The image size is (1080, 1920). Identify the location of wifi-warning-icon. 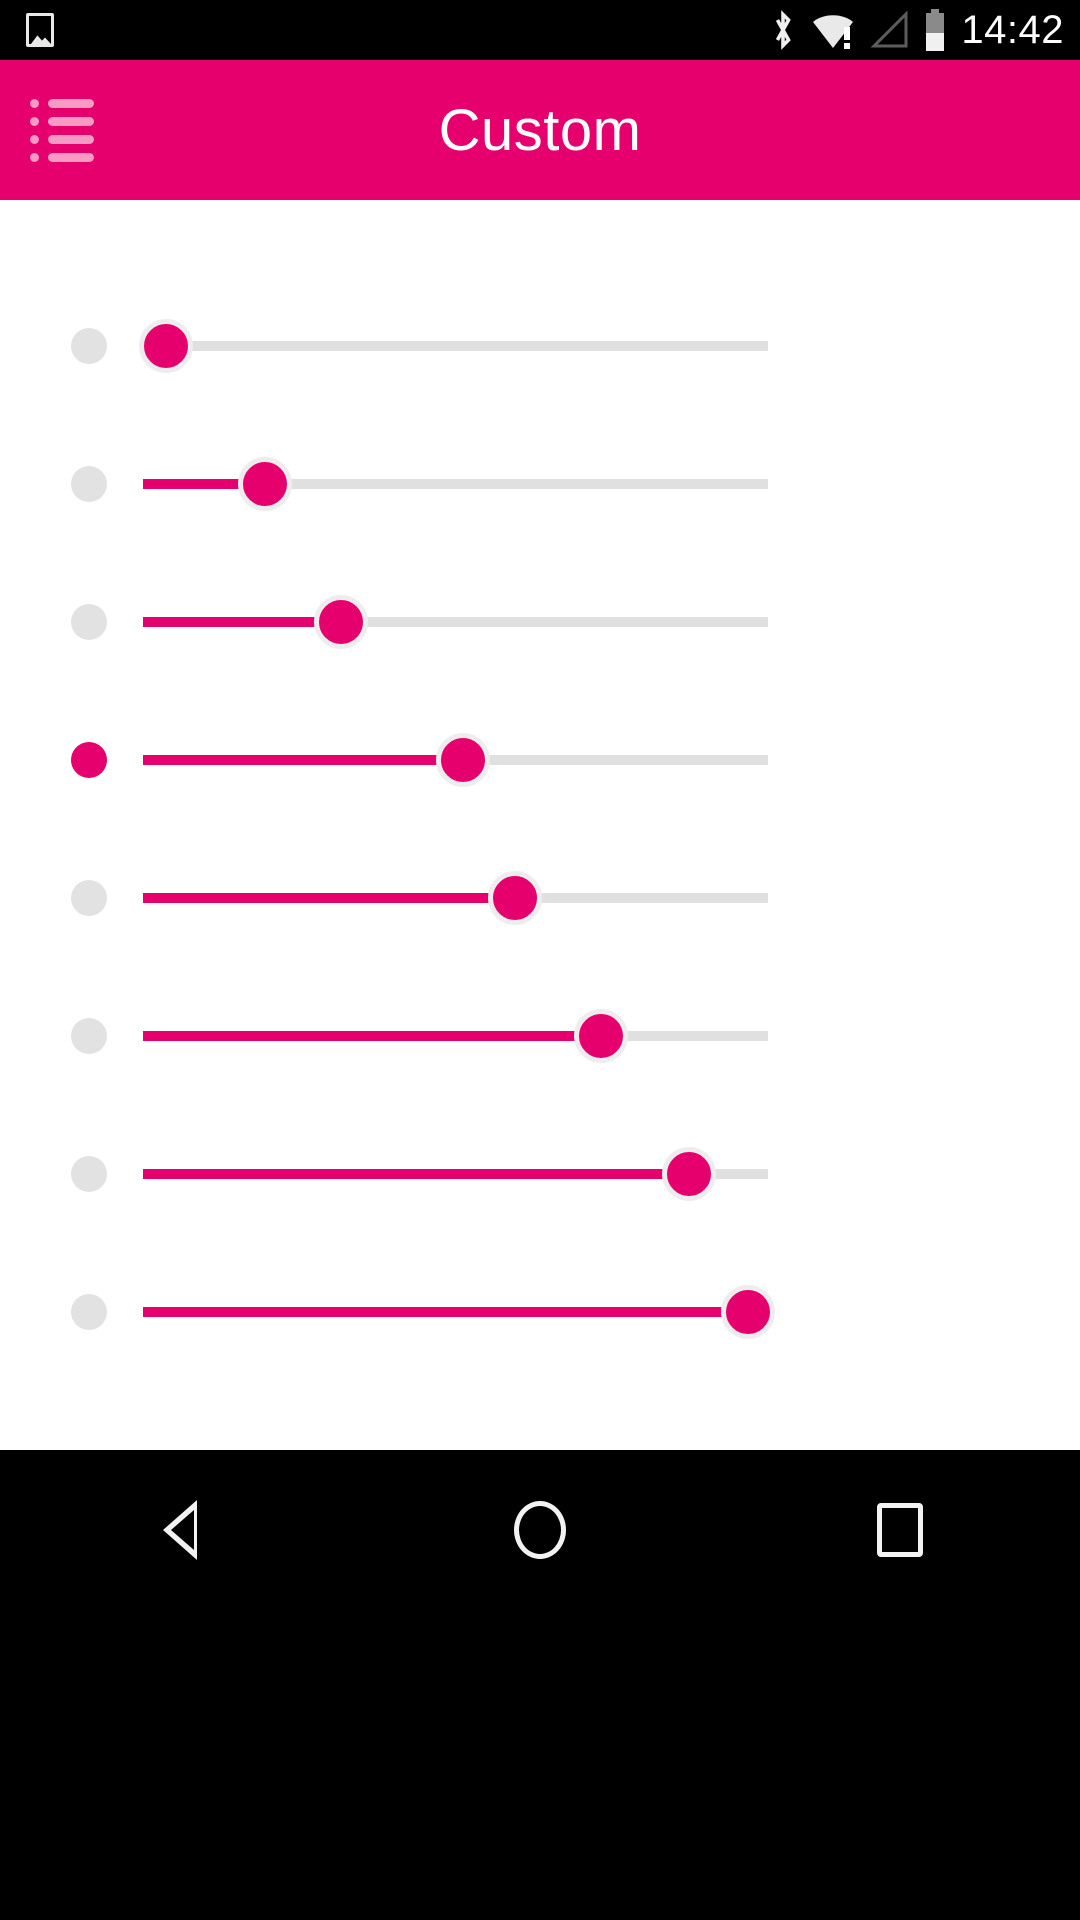
(834, 30).